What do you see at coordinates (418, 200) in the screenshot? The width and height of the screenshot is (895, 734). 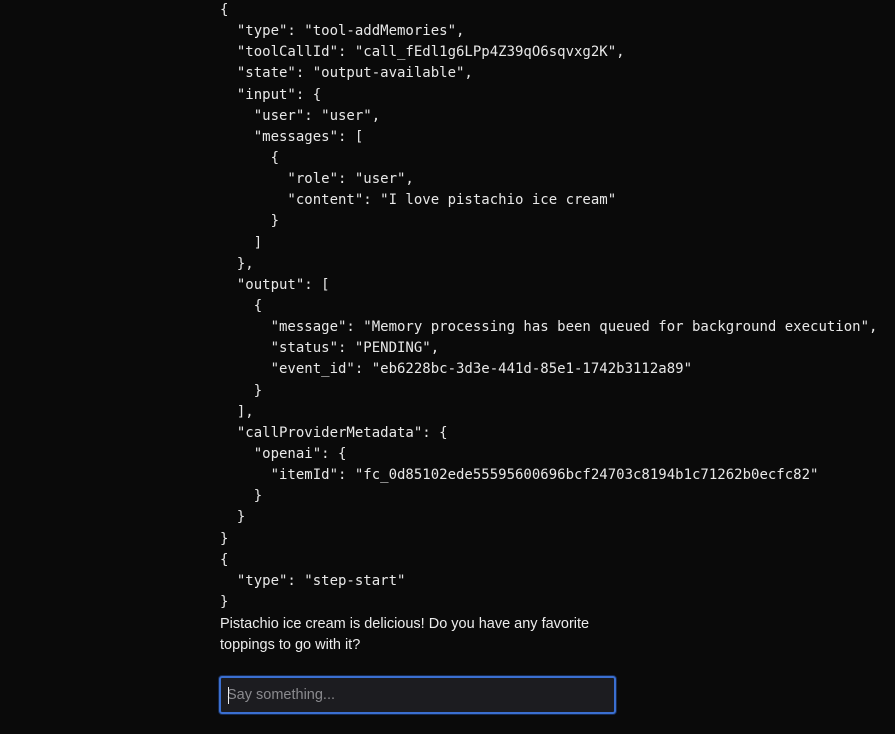 I see `json-line: "content": "I love pistachio ice cream"` at bounding box center [418, 200].